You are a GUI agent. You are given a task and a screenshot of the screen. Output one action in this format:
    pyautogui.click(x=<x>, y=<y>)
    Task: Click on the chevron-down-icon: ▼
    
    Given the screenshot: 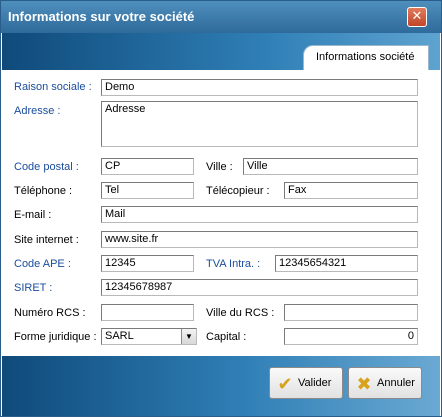 What is the action you would take?
    pyautogui.click(x=188, y=336)
    